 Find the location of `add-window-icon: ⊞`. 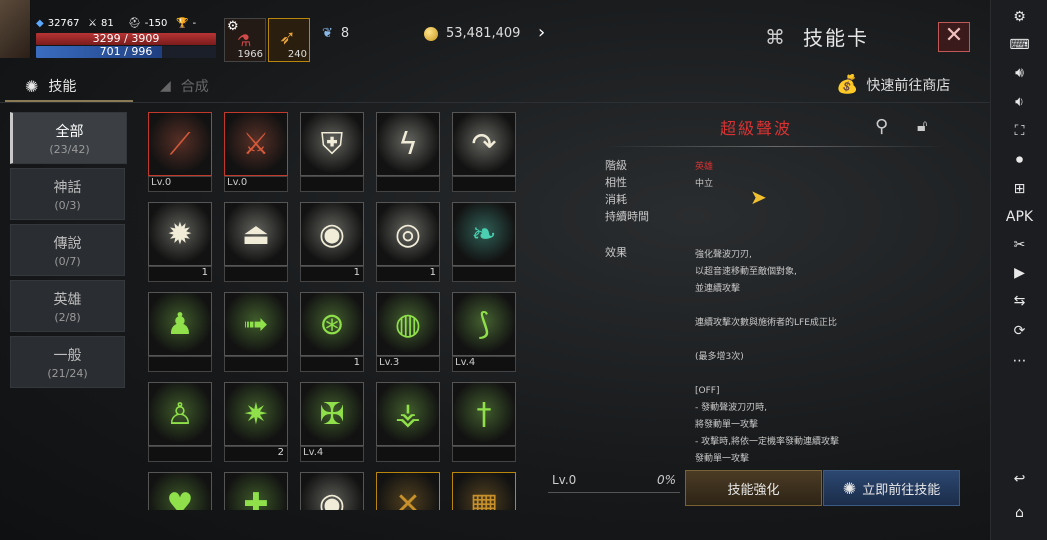

add-window-icon: ⊞ is located at coordinates (1019, 189).